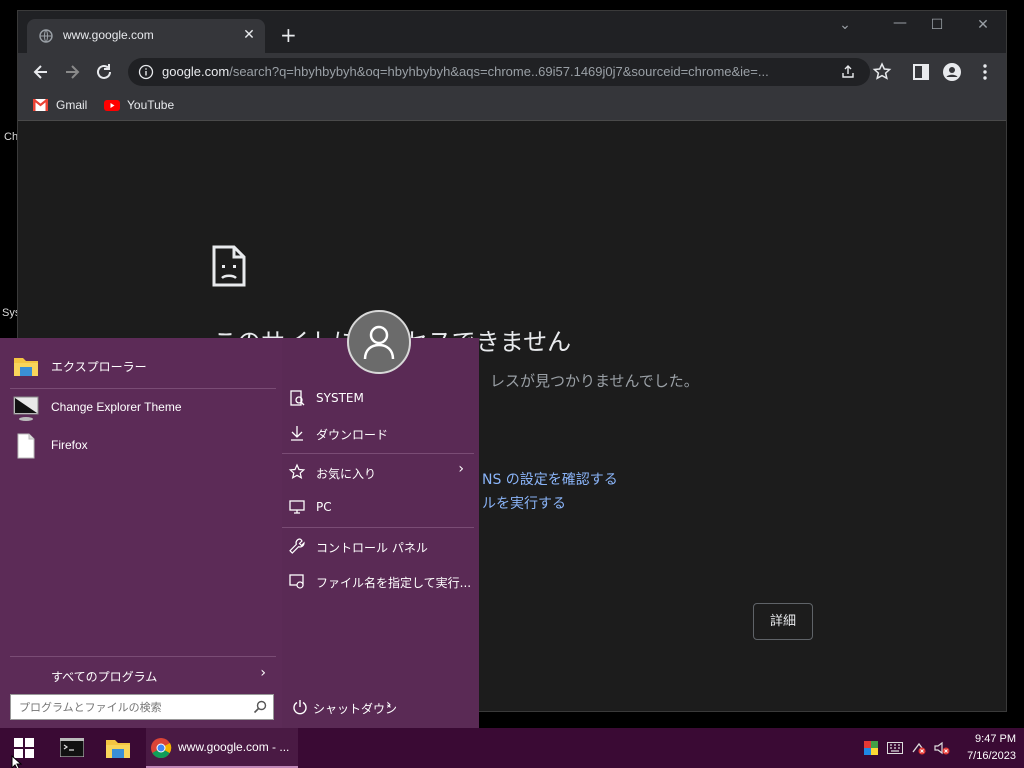  Describe the element at coordinates (783, 621) in the screenshot. I see `details-button: 詳細` at that location.